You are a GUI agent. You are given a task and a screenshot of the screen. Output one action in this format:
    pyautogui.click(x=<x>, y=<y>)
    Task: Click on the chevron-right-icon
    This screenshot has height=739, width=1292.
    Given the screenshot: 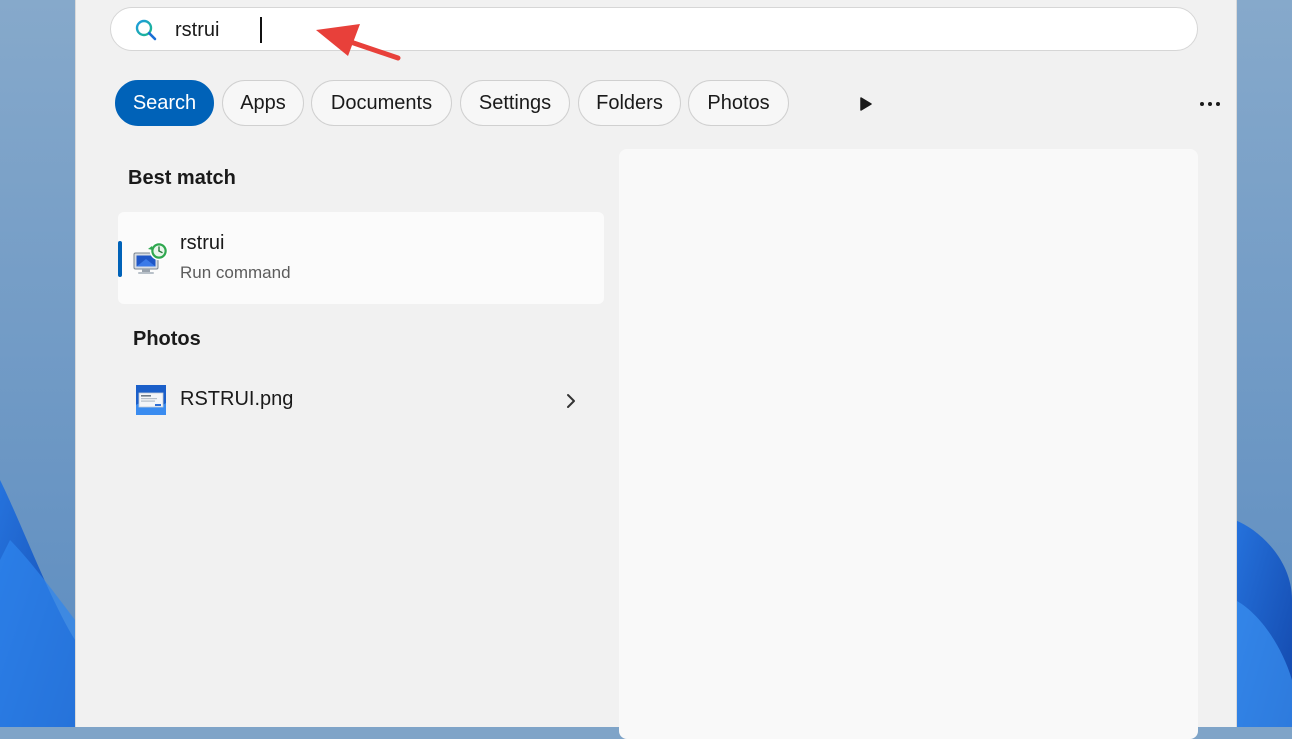 What is the action you would take?
    pyautogui.click(x=571, y=401)
    